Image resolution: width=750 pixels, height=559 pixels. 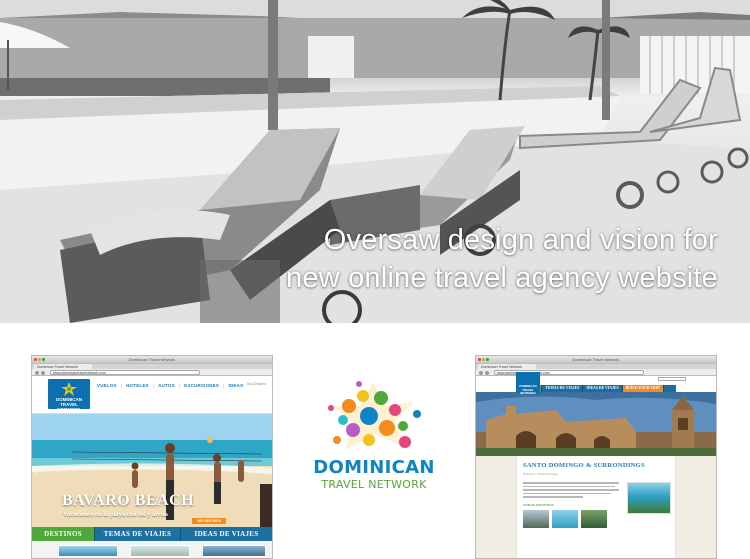 I want to click on logo-wordmark: DOMINICAN, so click(x=374, y=467).